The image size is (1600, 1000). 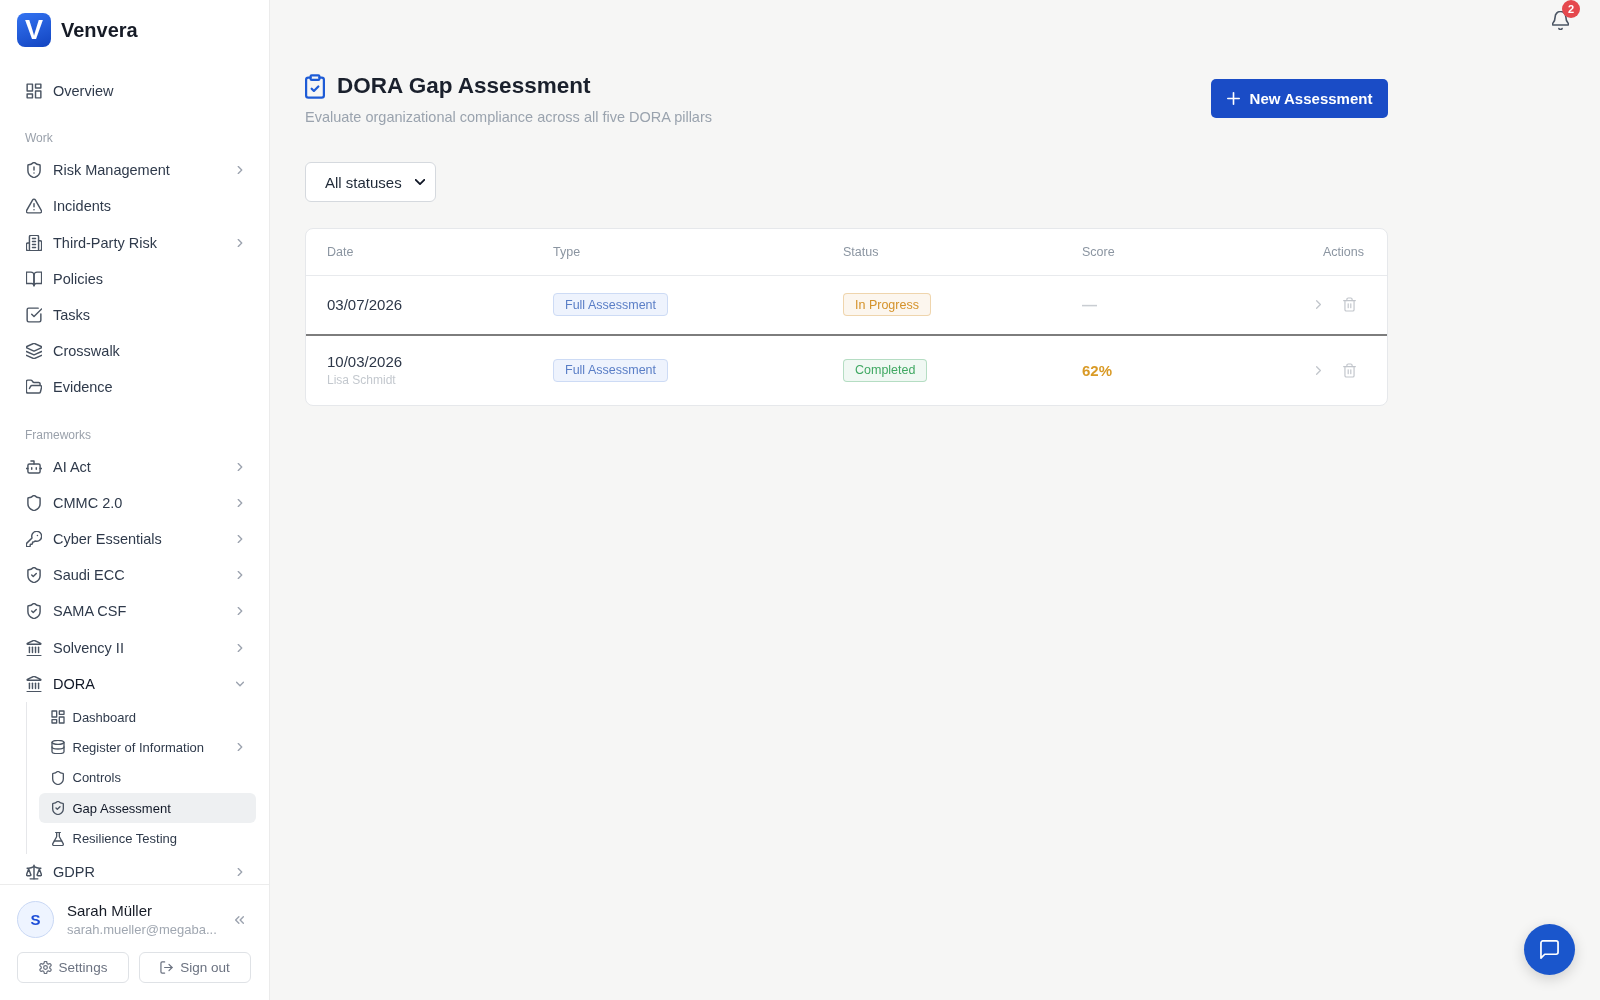 What do you see at coordinates (136, 466) in the screenshot?
I see `nav-item: AI Act` at bounding box center [136, 466].